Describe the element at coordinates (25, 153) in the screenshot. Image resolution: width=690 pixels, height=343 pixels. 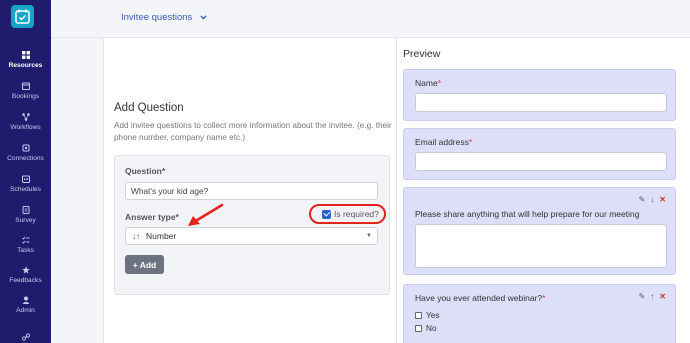
I see `sidebar-item-connections: Connections` at that location.